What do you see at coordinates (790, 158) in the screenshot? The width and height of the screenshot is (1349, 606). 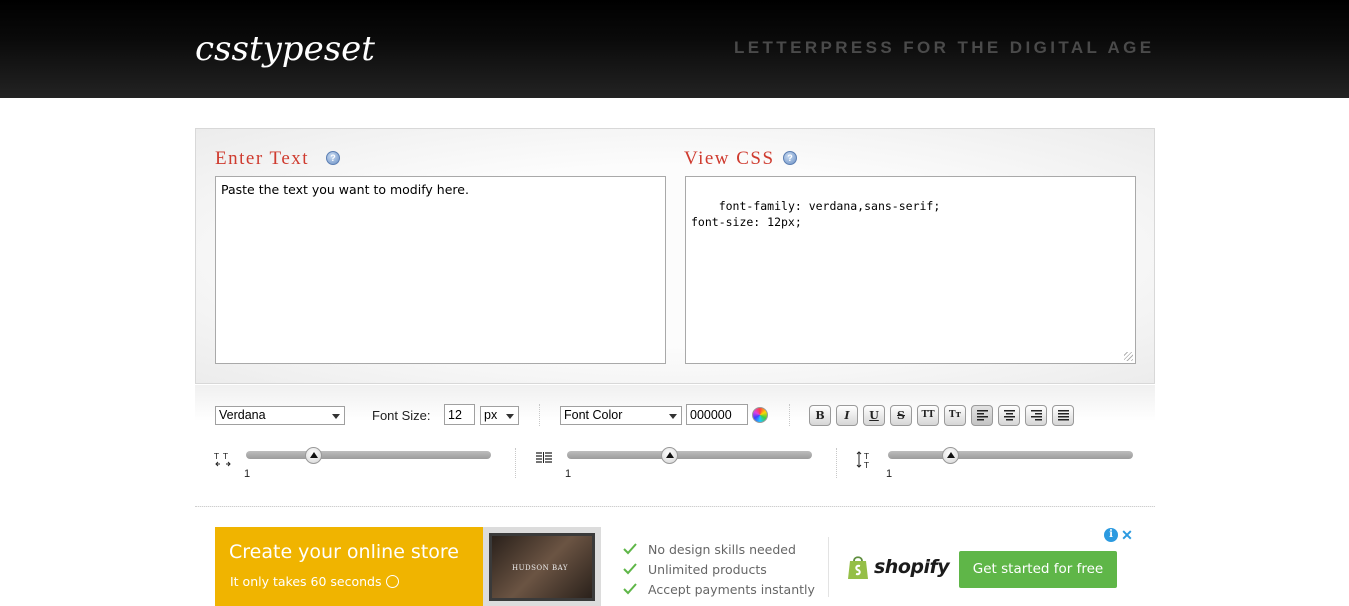 I see `view-css-help-icon: ?` at bounding box center [790, 158].